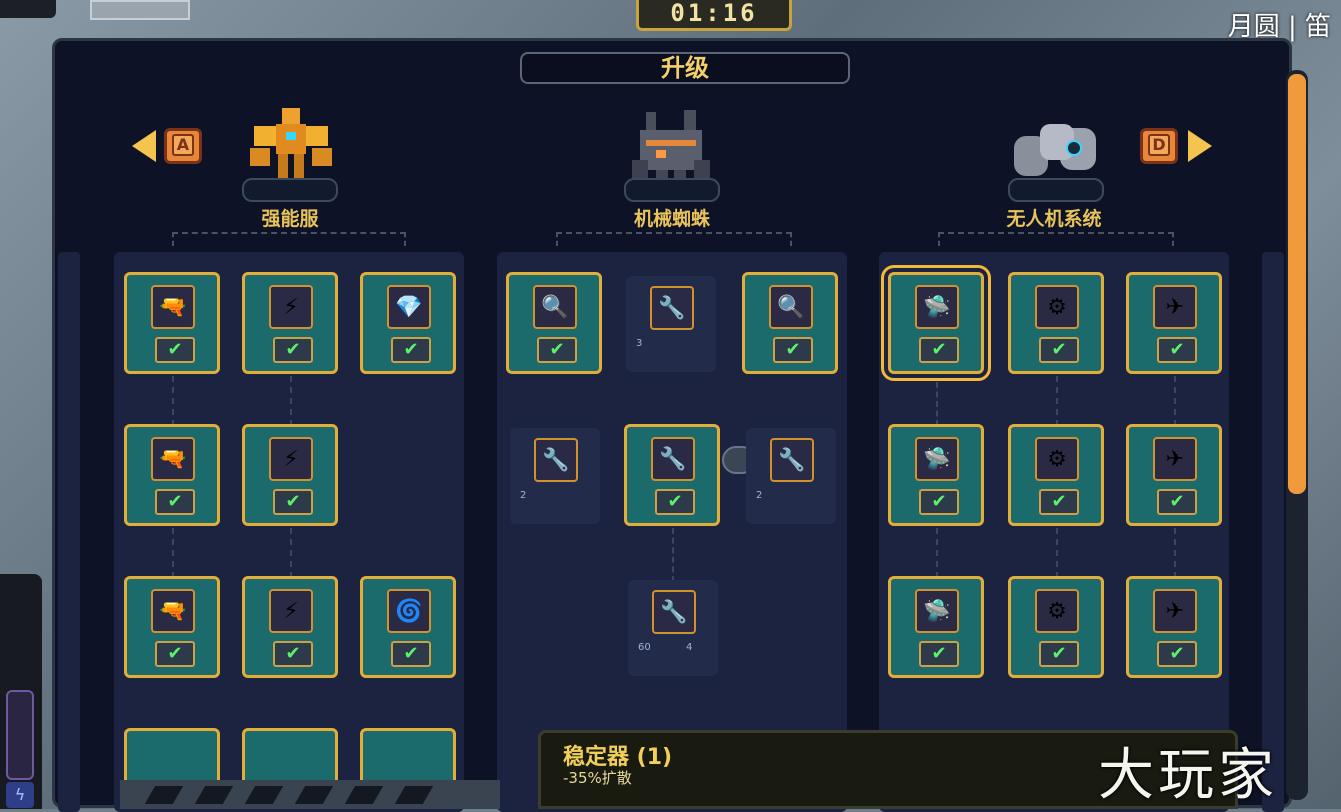 The height and width of the screenshot is (812, 1341). What do you see at coordinates (759, 495) in the screenshot?
I see `cost-label: 2` at bounding box center [759, 495].